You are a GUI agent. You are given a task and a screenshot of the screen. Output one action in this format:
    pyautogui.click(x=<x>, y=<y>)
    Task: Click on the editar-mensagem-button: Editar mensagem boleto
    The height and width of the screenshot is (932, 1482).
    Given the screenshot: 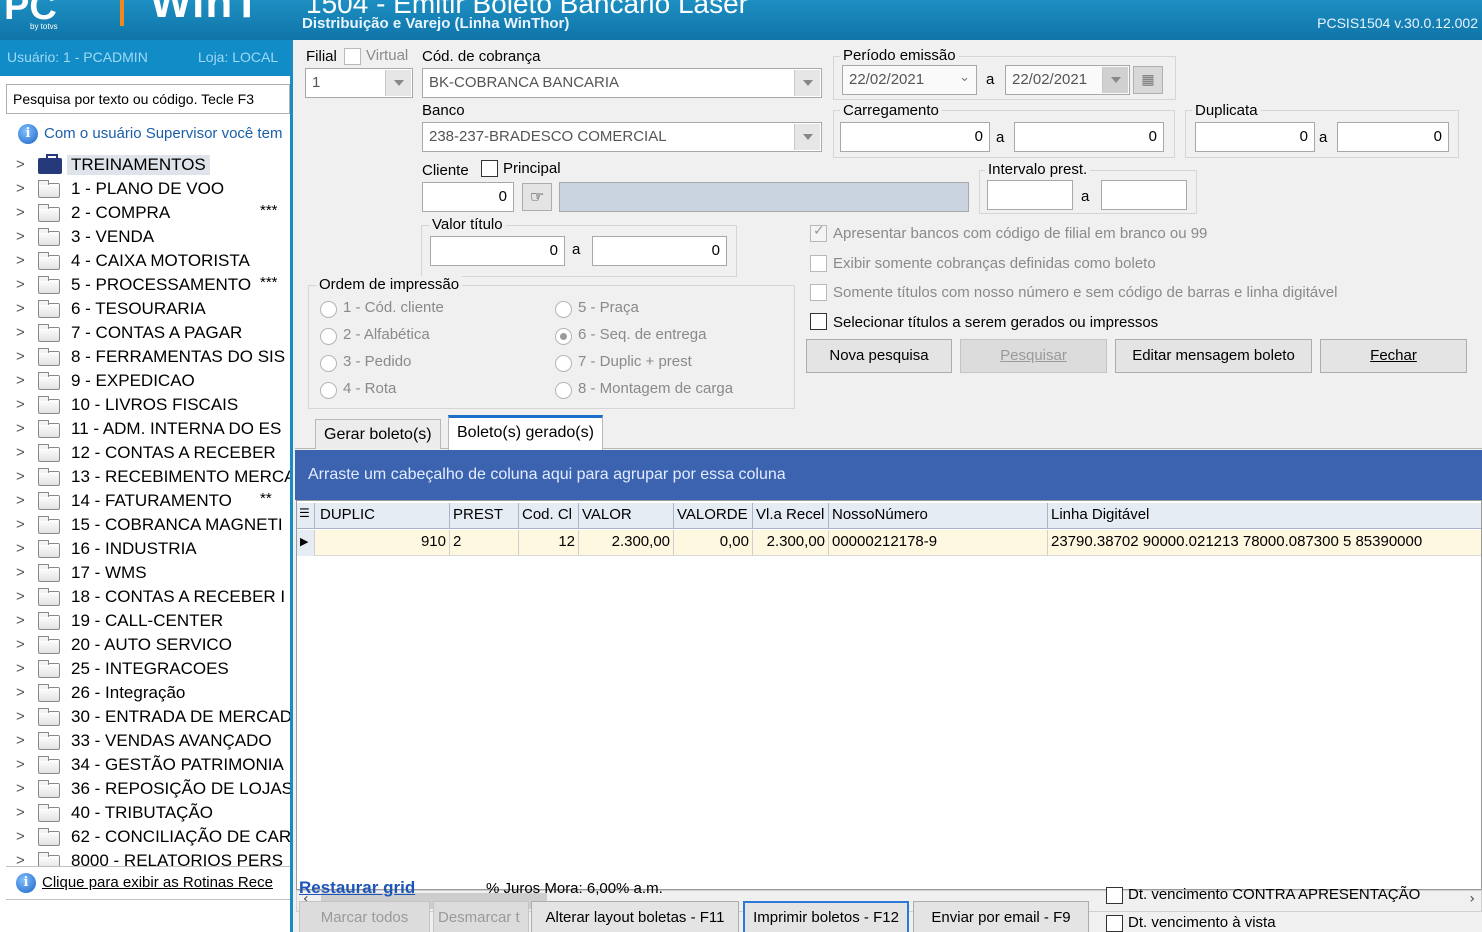 What is the action you would take?
    pyautogui.click(x=1213, y=356)
    